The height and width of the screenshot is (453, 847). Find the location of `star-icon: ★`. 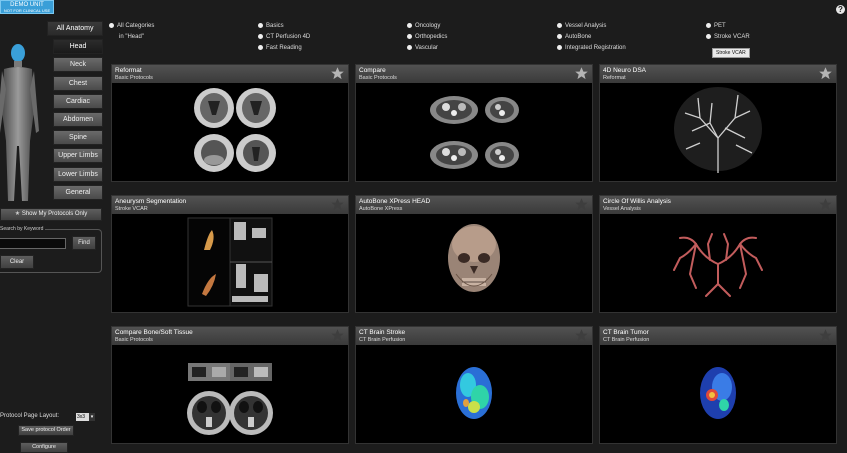

star-icon: ★ is located at coordinates (18, 214).